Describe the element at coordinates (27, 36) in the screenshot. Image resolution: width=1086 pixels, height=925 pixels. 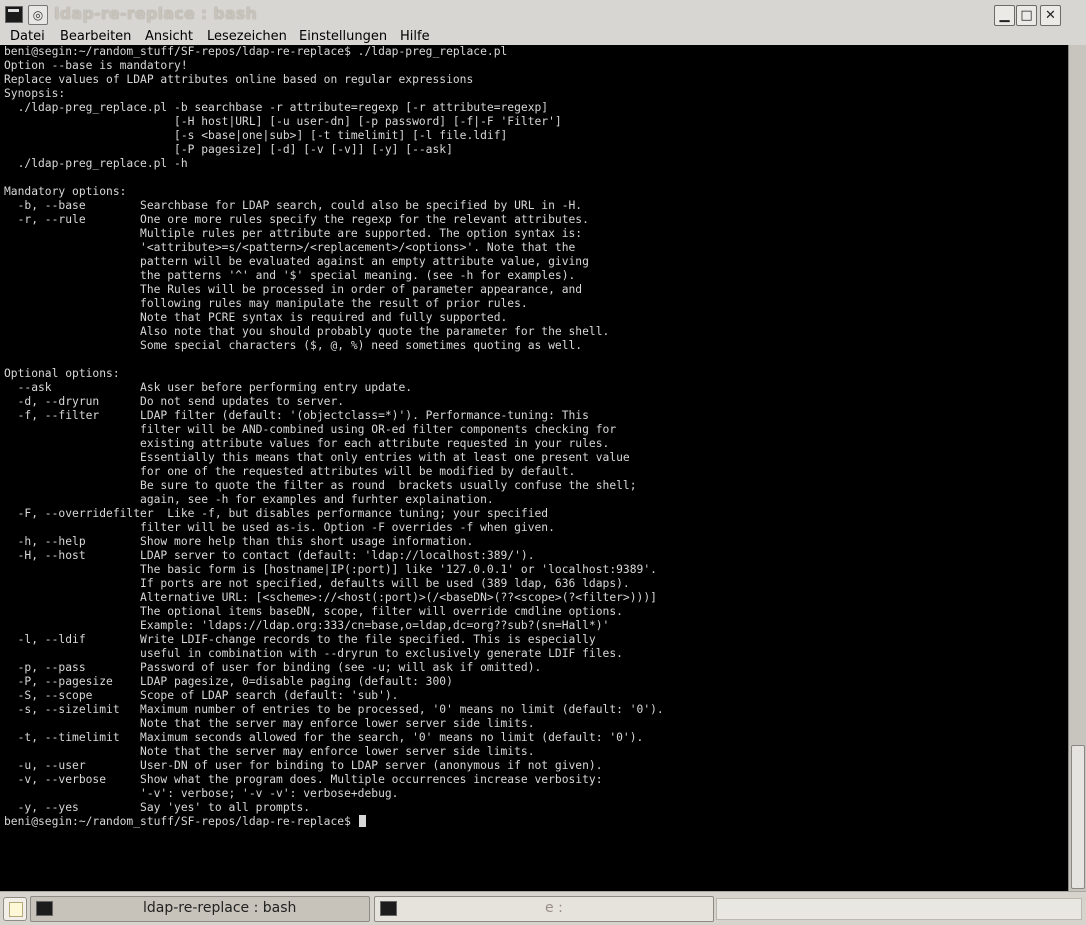
I see `menu-datei: Datei` at that location.